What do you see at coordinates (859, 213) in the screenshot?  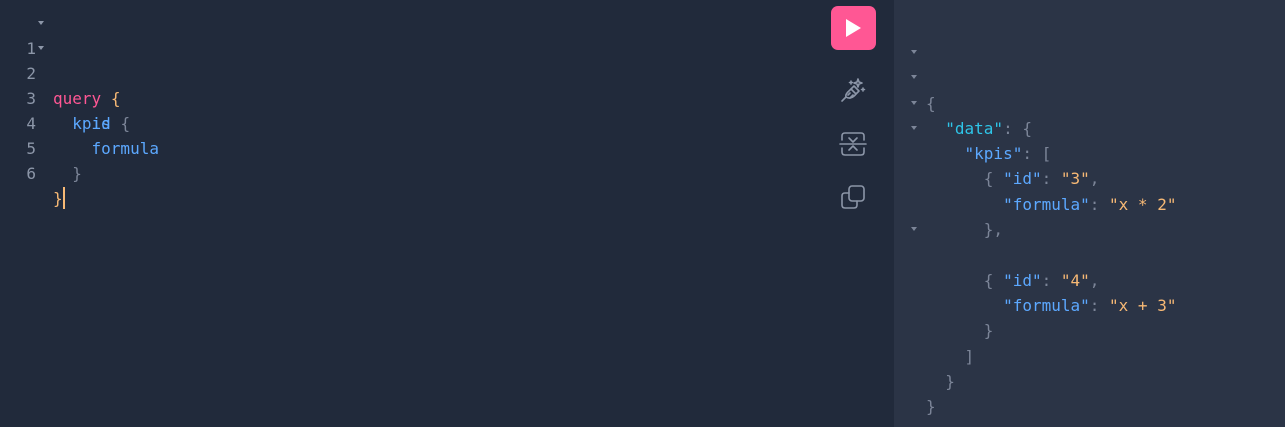 I see `editor-toolbar` at bounding box center [859, 213].